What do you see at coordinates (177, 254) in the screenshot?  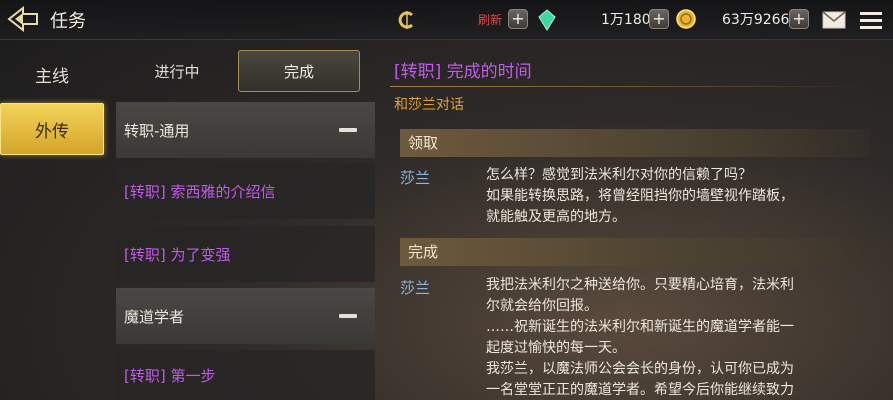 I see `quest-item-label: [转职] 为了变强` at bounding box center [177, 254].